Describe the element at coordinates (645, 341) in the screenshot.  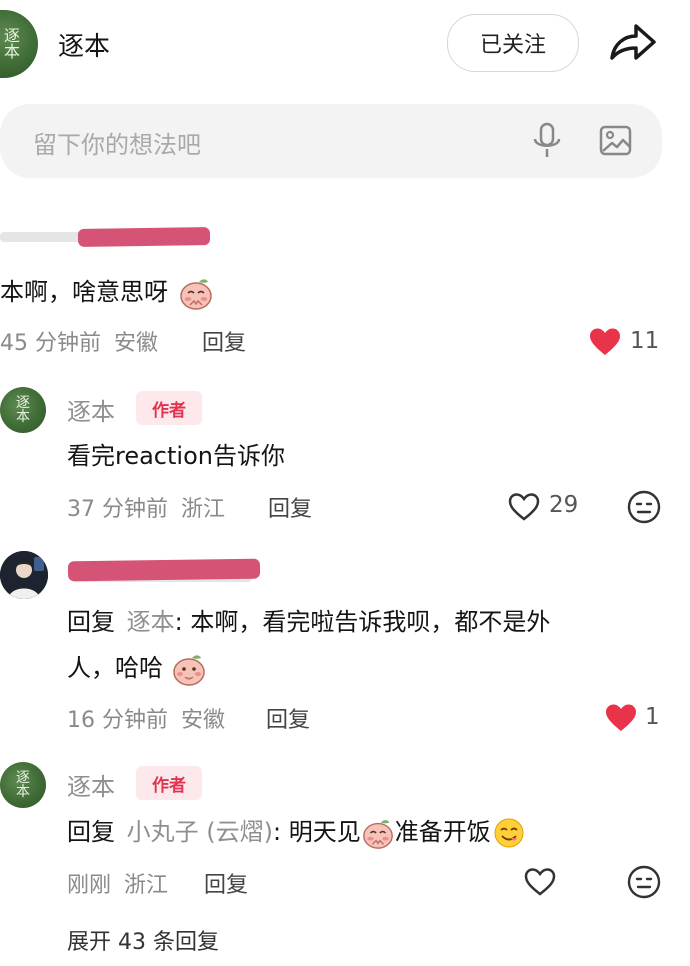
I see `like-count: 11` at that location.